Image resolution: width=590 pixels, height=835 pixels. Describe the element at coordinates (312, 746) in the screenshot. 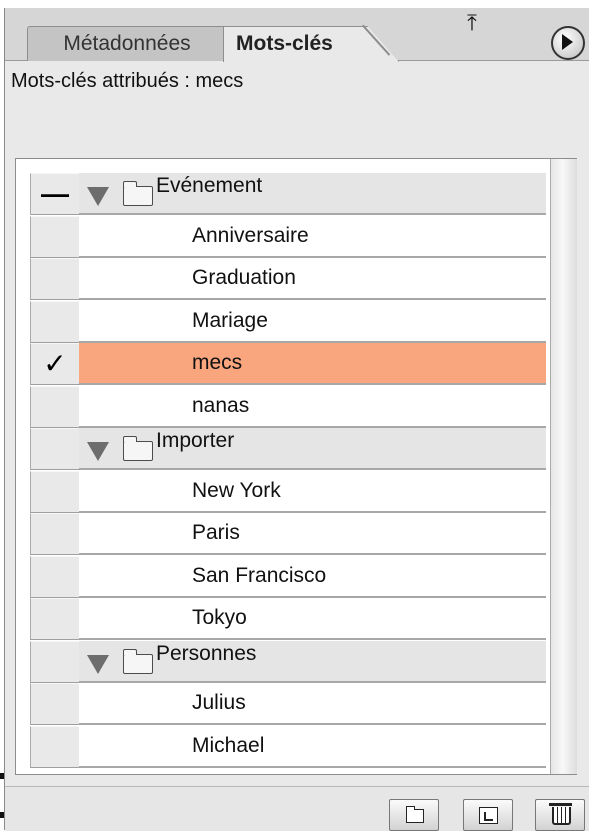

I see `keyword-label-cell: Michael` at that location.